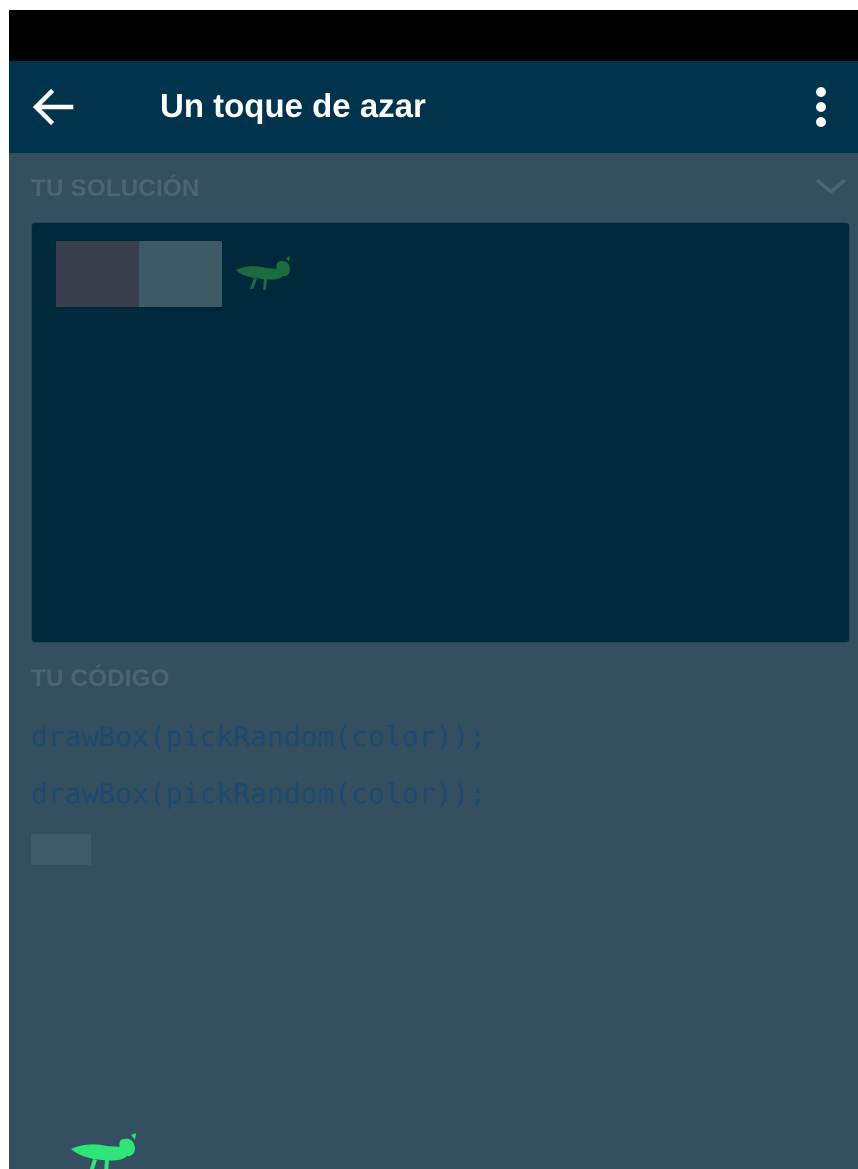 The width and height of the screenshot is (858, 1169). What do you see at coordinates (821, 107) in the screenshot?
I see `more-vert-icon` at bounding box center [821, 107].